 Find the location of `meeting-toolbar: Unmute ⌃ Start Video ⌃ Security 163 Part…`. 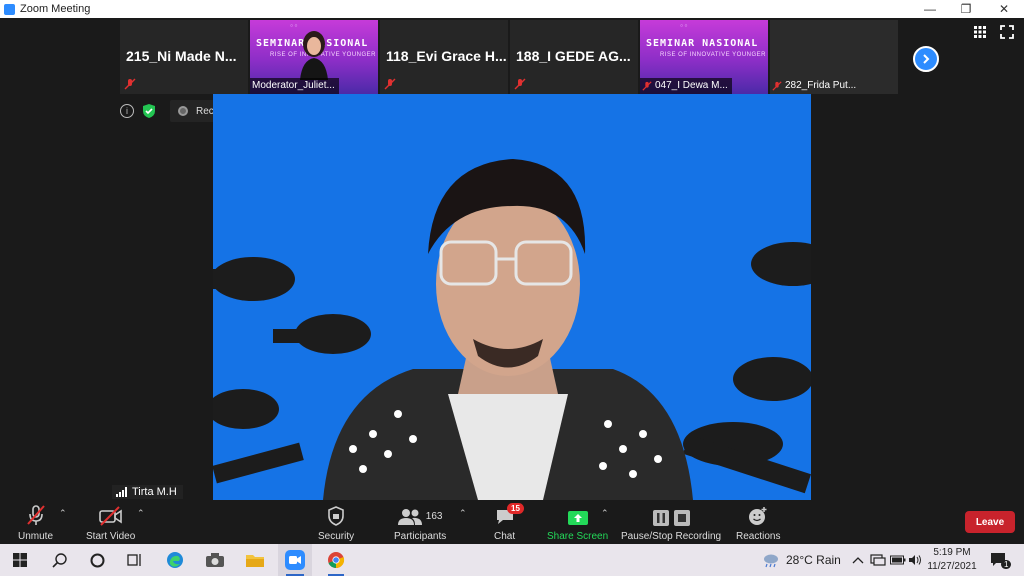

meeting-toolbar: Unmute ⌃ Start Video ⌃ Security 163 Part… is located at coordinates (512, 522).